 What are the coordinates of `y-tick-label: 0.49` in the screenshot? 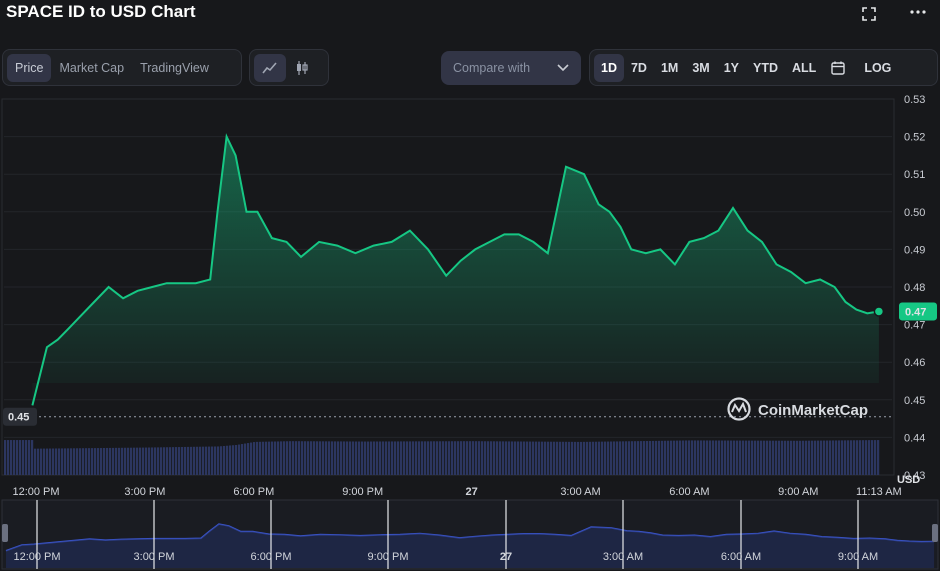 It's located at (914, 250).